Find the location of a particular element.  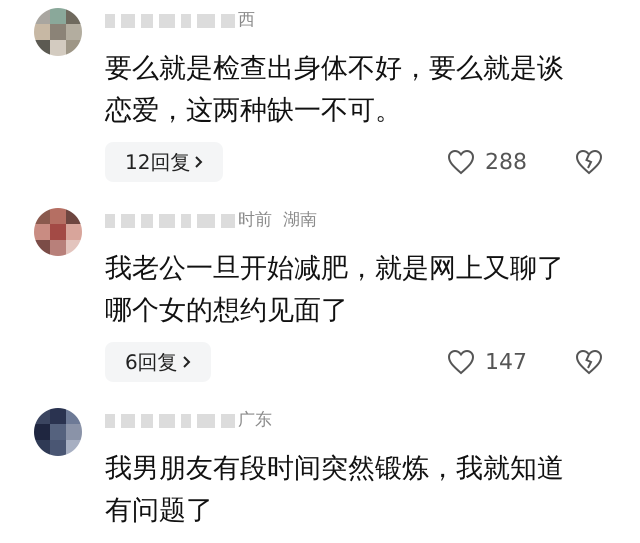

like-count: 288 is located at coordinates (506, 162).